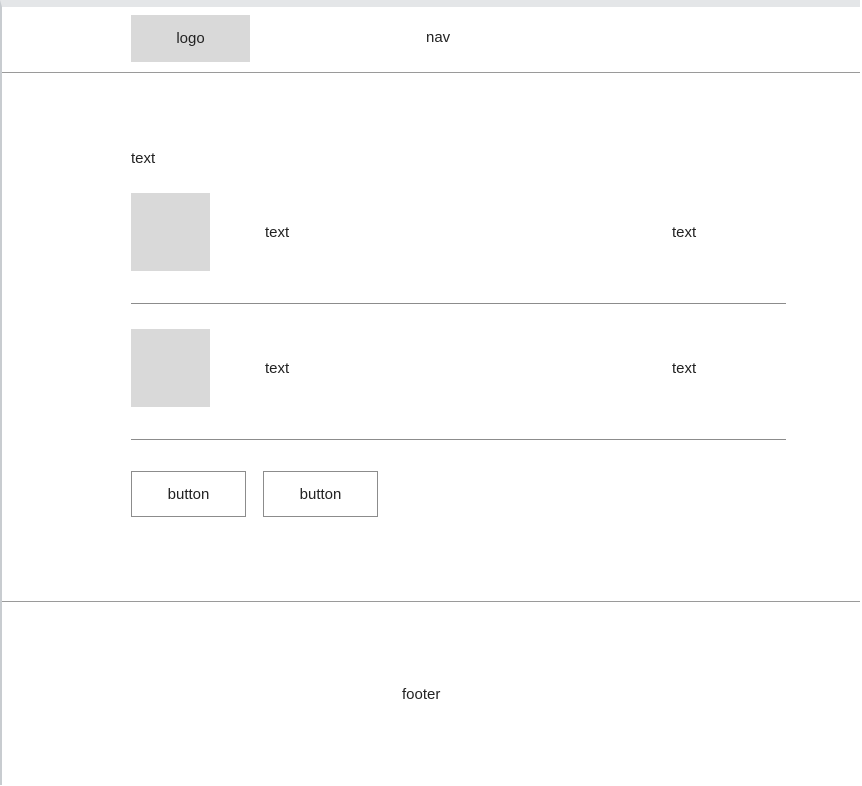  I want to click on main-heading-text: text, so click(143, 158).